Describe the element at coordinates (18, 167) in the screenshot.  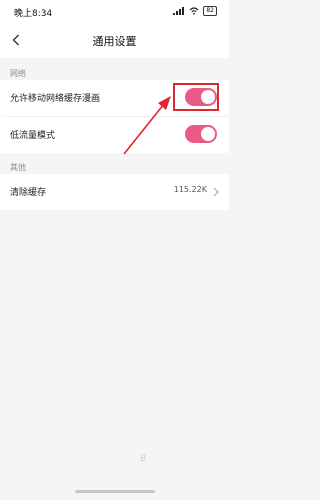
I see `section-label-other: 其他` at that location.